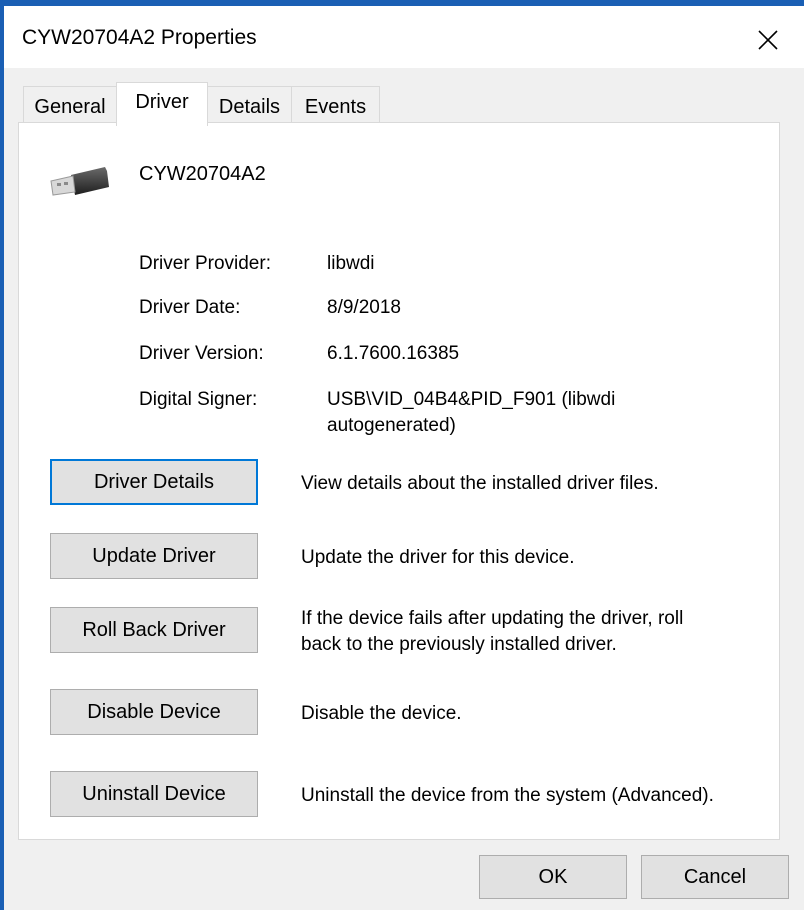 Image resolution: width=804 pixels, height=910 pixels. I want to click on title-bar: CYW20704A2 Properties, so click(404, 37).